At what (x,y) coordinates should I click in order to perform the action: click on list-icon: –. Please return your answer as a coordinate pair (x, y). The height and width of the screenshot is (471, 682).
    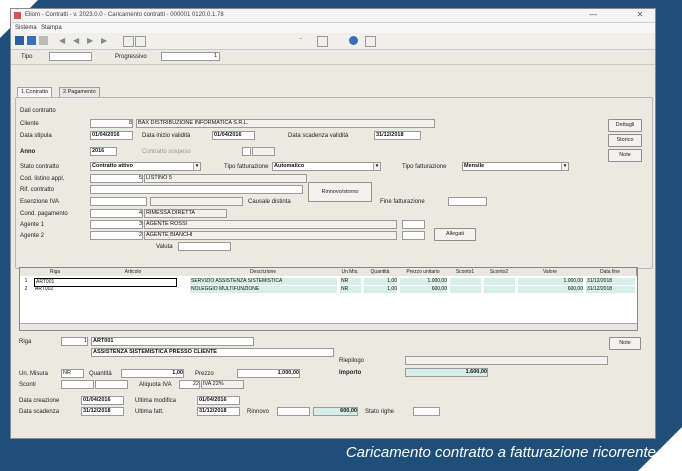
    Looking at the image, I should click on (303, 40).